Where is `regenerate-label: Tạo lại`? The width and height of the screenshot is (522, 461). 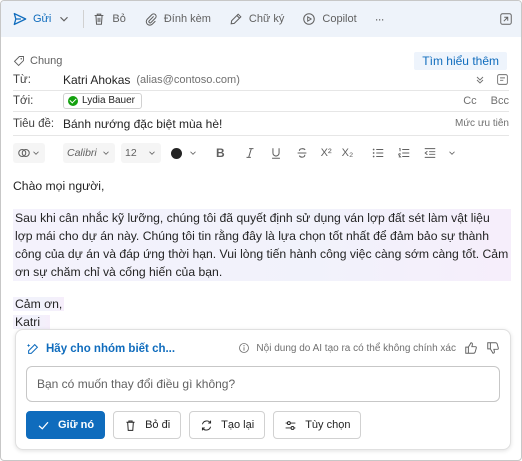 regenerate-label: Tạo lại is located at coordinates (238, 425).